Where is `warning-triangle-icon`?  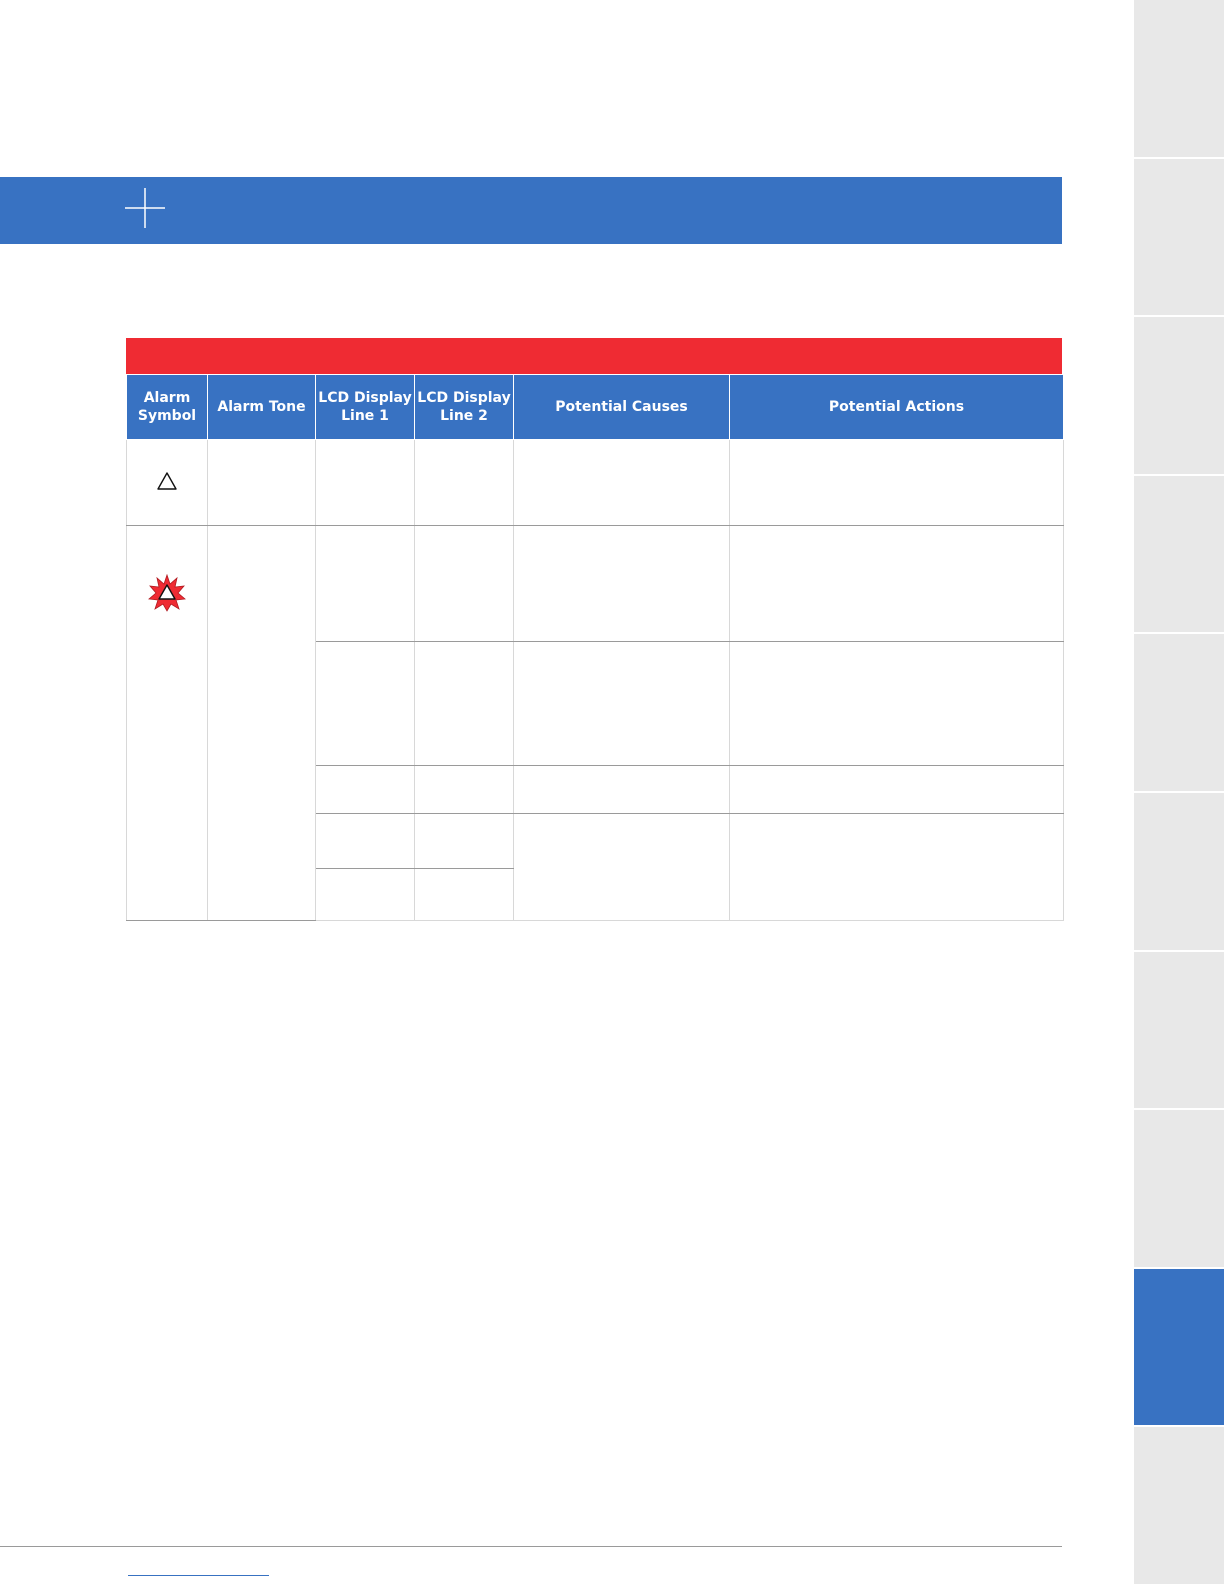 warning-triangle-icon is located at coordinates (167, 481).